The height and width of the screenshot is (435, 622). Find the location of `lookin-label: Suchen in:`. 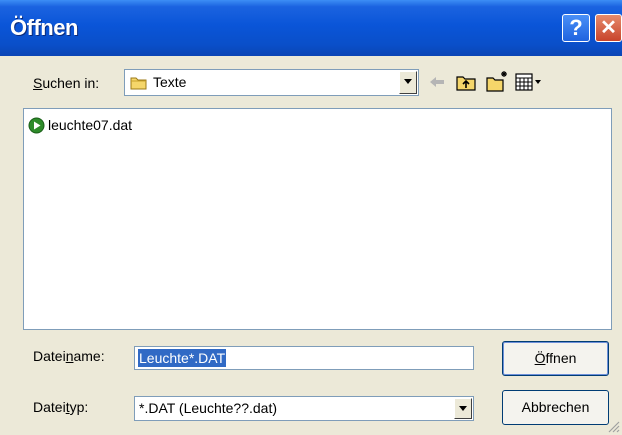

lookin-label: Suchen in: is located at coordinates (66, 83).